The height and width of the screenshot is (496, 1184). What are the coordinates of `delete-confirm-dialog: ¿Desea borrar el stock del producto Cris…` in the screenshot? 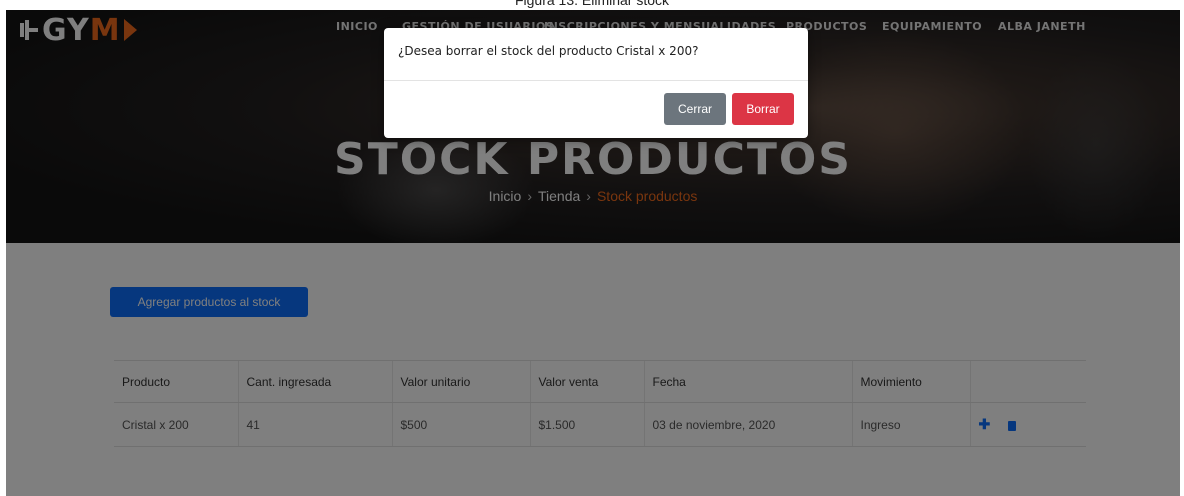 It's located at (596, 83).